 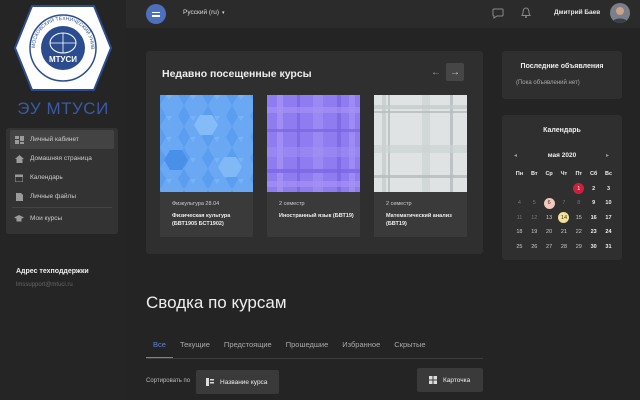 What do you see at coordinates (63, 59) in the screenshot?
I see `logo-text: МТУСИ` at bounding box center [63, 59].